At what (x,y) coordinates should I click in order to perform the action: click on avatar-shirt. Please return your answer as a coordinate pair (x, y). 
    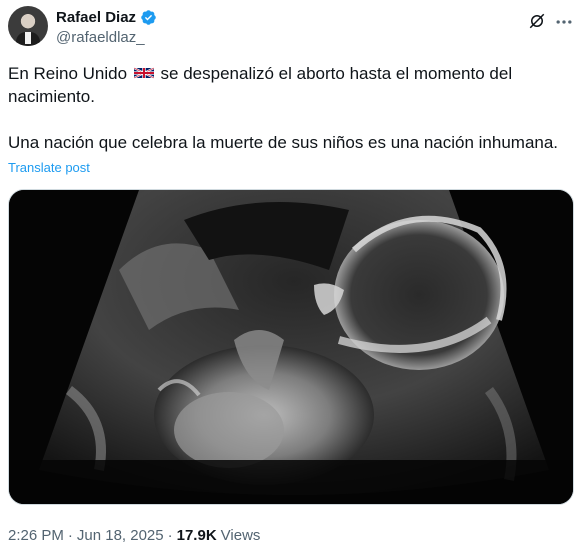
    Looking at the image, I should click on (28, 38).